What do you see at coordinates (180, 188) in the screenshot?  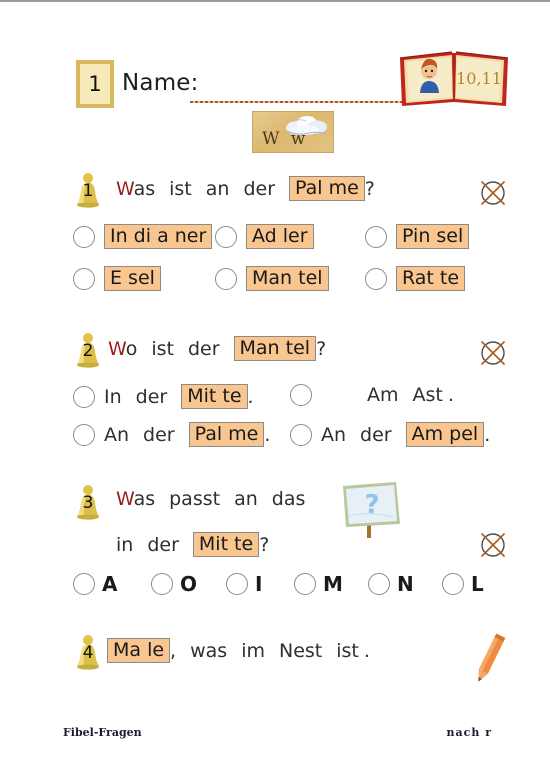 I see `question-1-word-1: ist` at bounding box center [180, 188].